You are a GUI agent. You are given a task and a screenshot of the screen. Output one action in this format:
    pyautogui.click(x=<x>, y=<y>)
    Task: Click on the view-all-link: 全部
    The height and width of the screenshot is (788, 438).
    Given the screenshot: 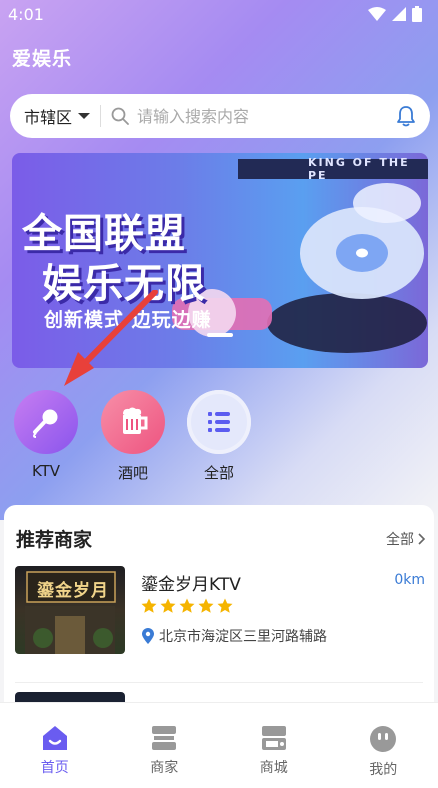 What is the action you would take?
    pyautogui.click(x=406, y=539)
    